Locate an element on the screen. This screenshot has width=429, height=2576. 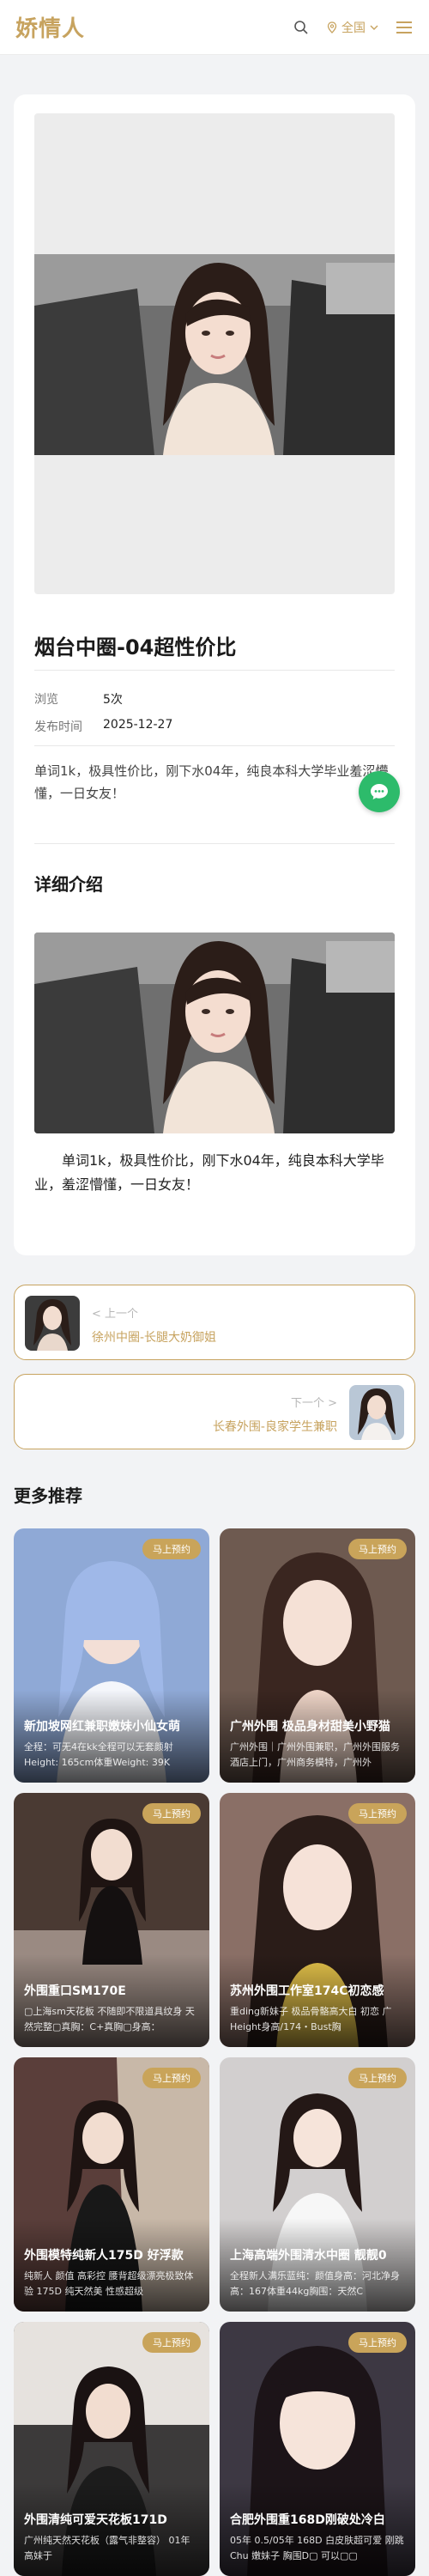
location-pin-icon is located at coordinates (332, 27).